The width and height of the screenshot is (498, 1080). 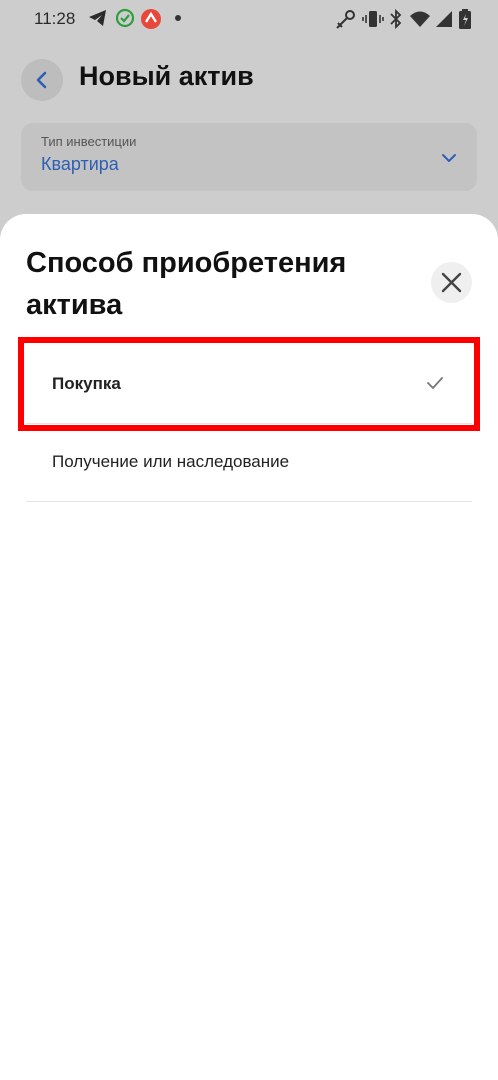 I want to click on wifi-icon, so click(x=420, y=19).